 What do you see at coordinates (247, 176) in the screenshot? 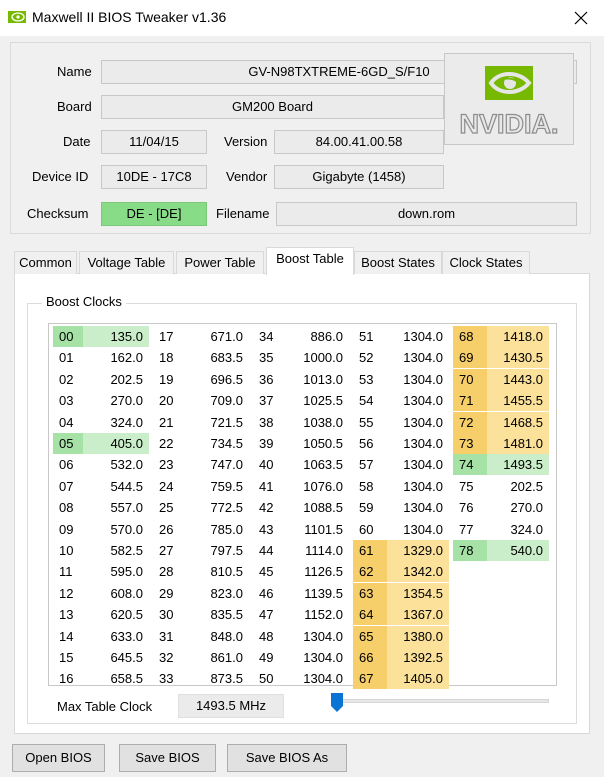
I see `vendor-label: Vendor` at bounding box center [247, 176].